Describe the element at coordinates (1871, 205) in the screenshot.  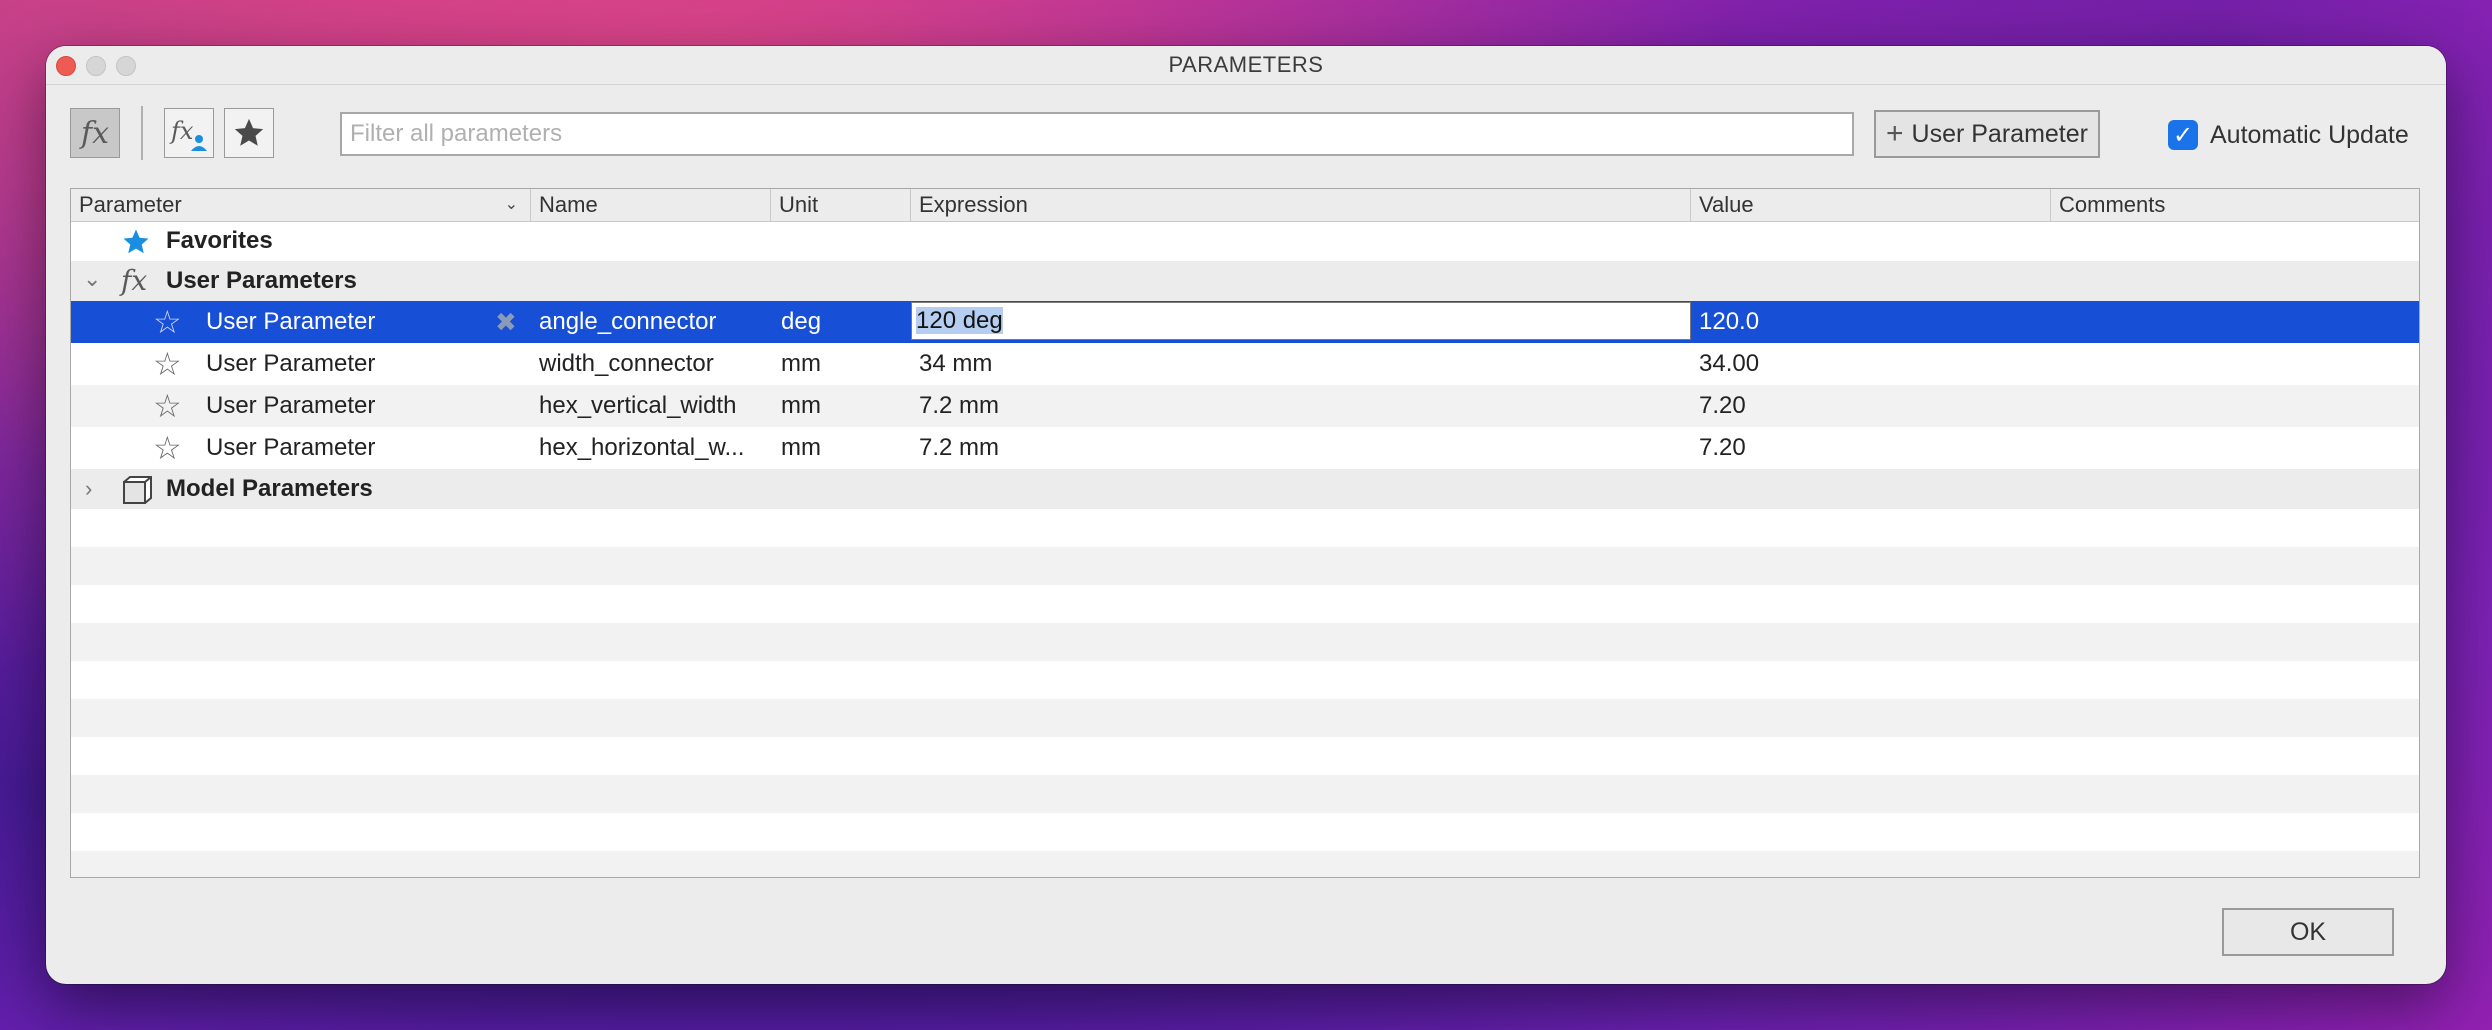
I see `column-header-value: Value` at that location.